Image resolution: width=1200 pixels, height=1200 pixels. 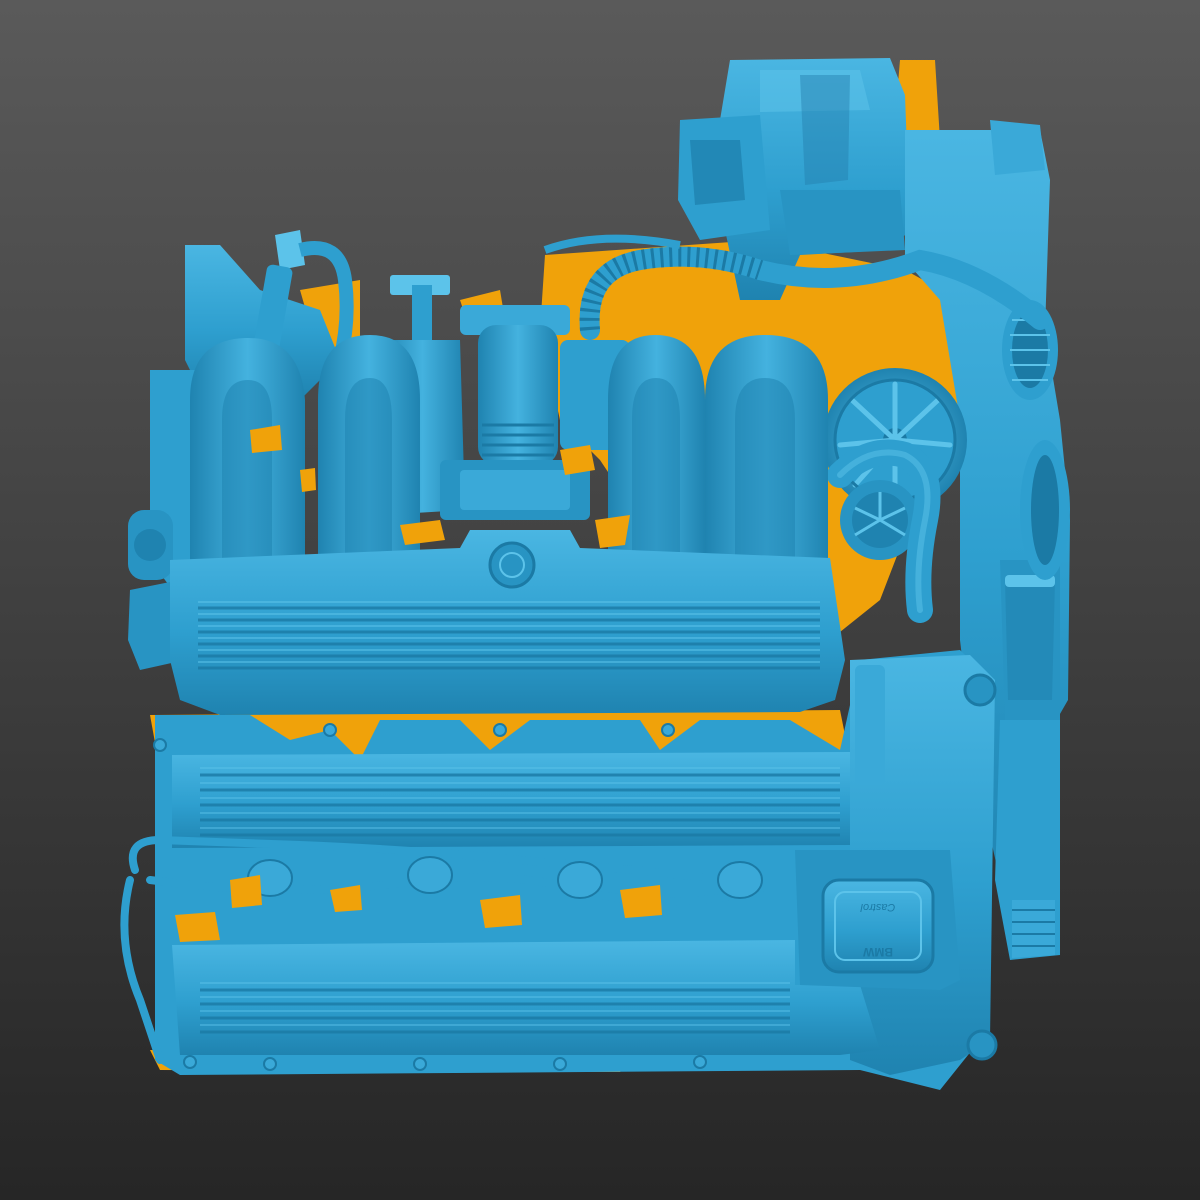 What do you see at coordinates (512, 565) in the screenshot?
I see `bmw-roundel-icon` at bounding box center [512, 565].